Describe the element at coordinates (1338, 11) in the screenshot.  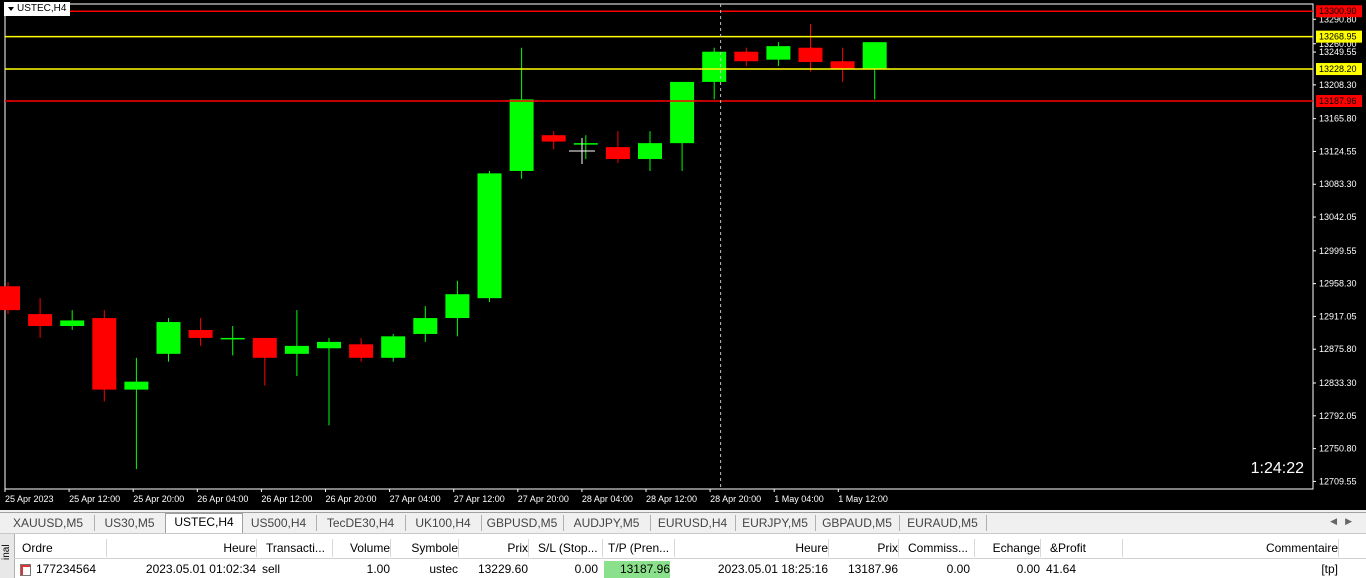
I see `level-label: 13300.90` at that location.